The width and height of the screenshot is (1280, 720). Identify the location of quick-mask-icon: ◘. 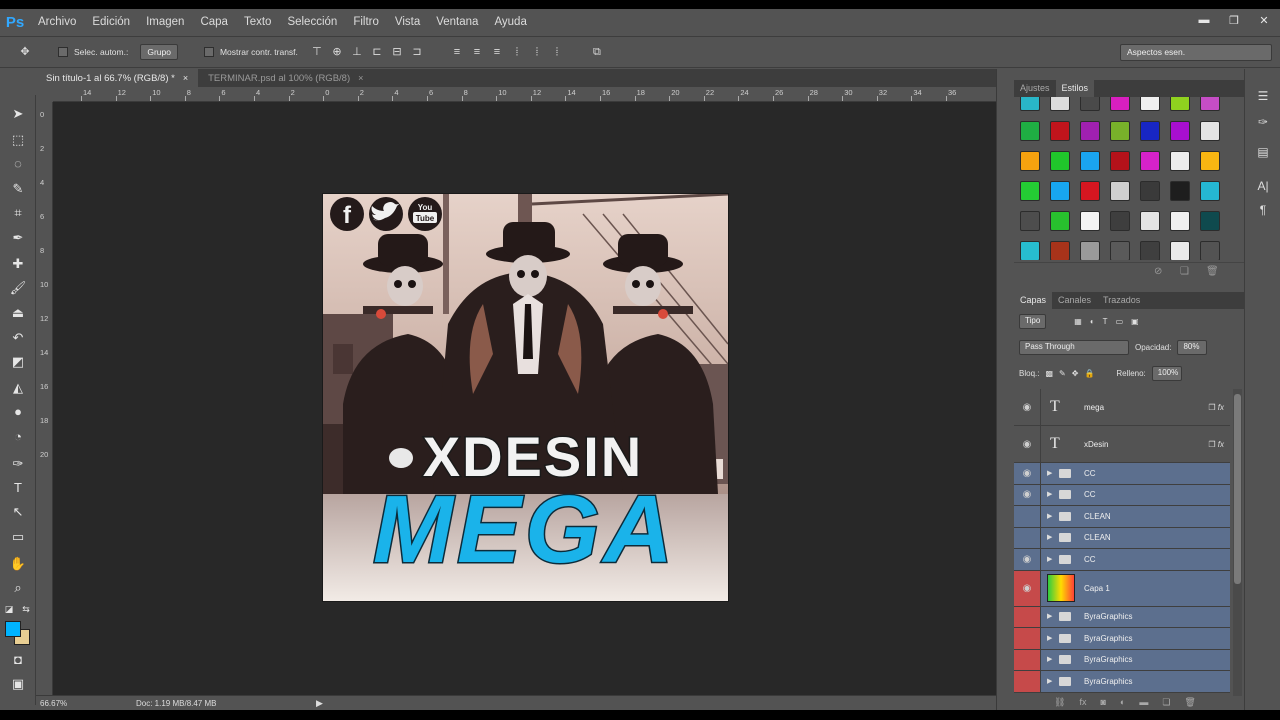
(18, 660).